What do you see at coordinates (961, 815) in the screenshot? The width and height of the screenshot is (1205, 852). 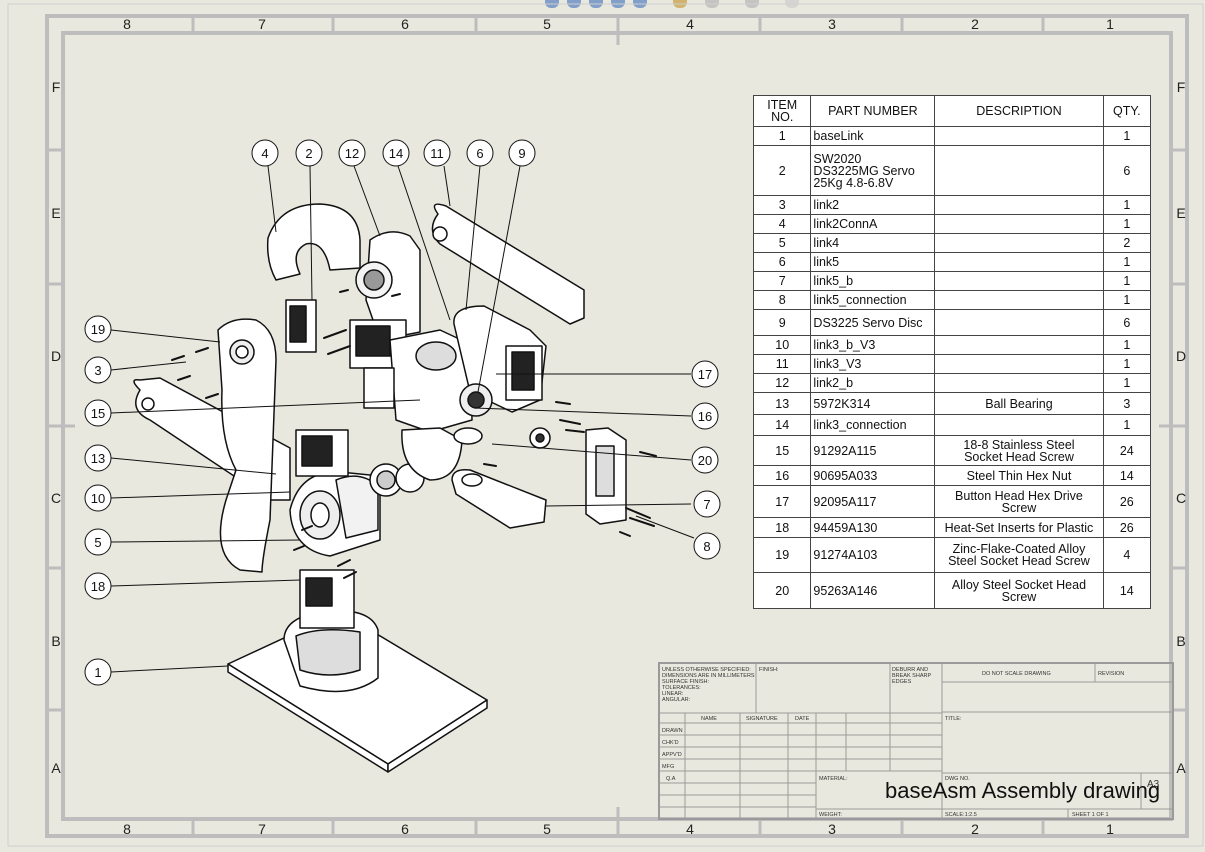 I see `scale-label: SCALE:1:2.5` at bounding box center [961, 815].